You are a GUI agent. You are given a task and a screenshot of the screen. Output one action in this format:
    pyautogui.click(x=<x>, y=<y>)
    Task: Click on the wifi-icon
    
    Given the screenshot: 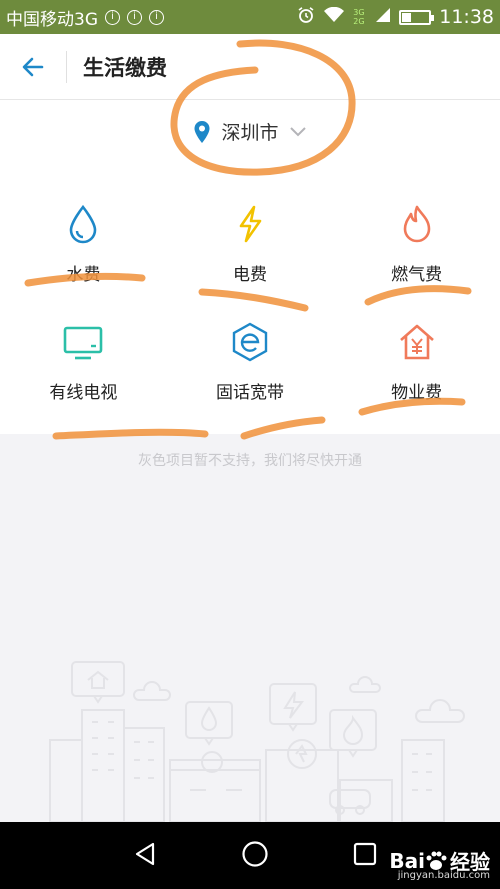 What is the action you would take?
    pyautogui.click(x=334, y=17)
    